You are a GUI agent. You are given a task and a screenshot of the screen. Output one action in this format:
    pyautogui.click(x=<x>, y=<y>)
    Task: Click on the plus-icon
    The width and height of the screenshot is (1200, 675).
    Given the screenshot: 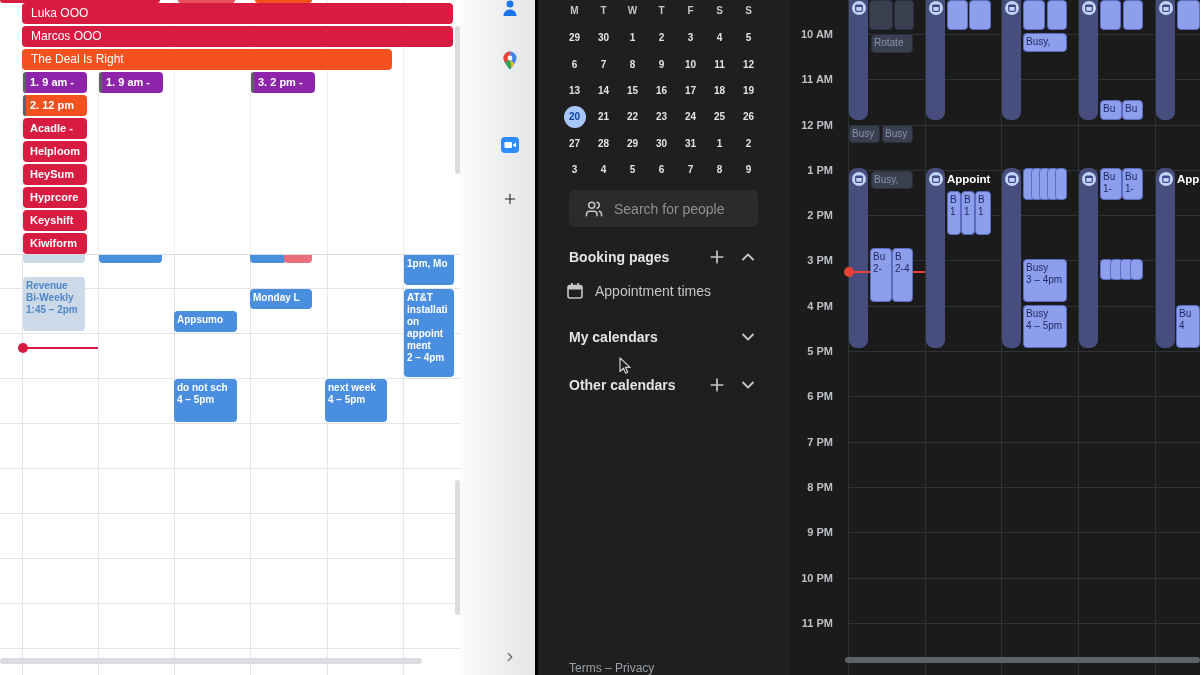 What is the action you would take?
    pyautogui.click(x=510, y=199)
    